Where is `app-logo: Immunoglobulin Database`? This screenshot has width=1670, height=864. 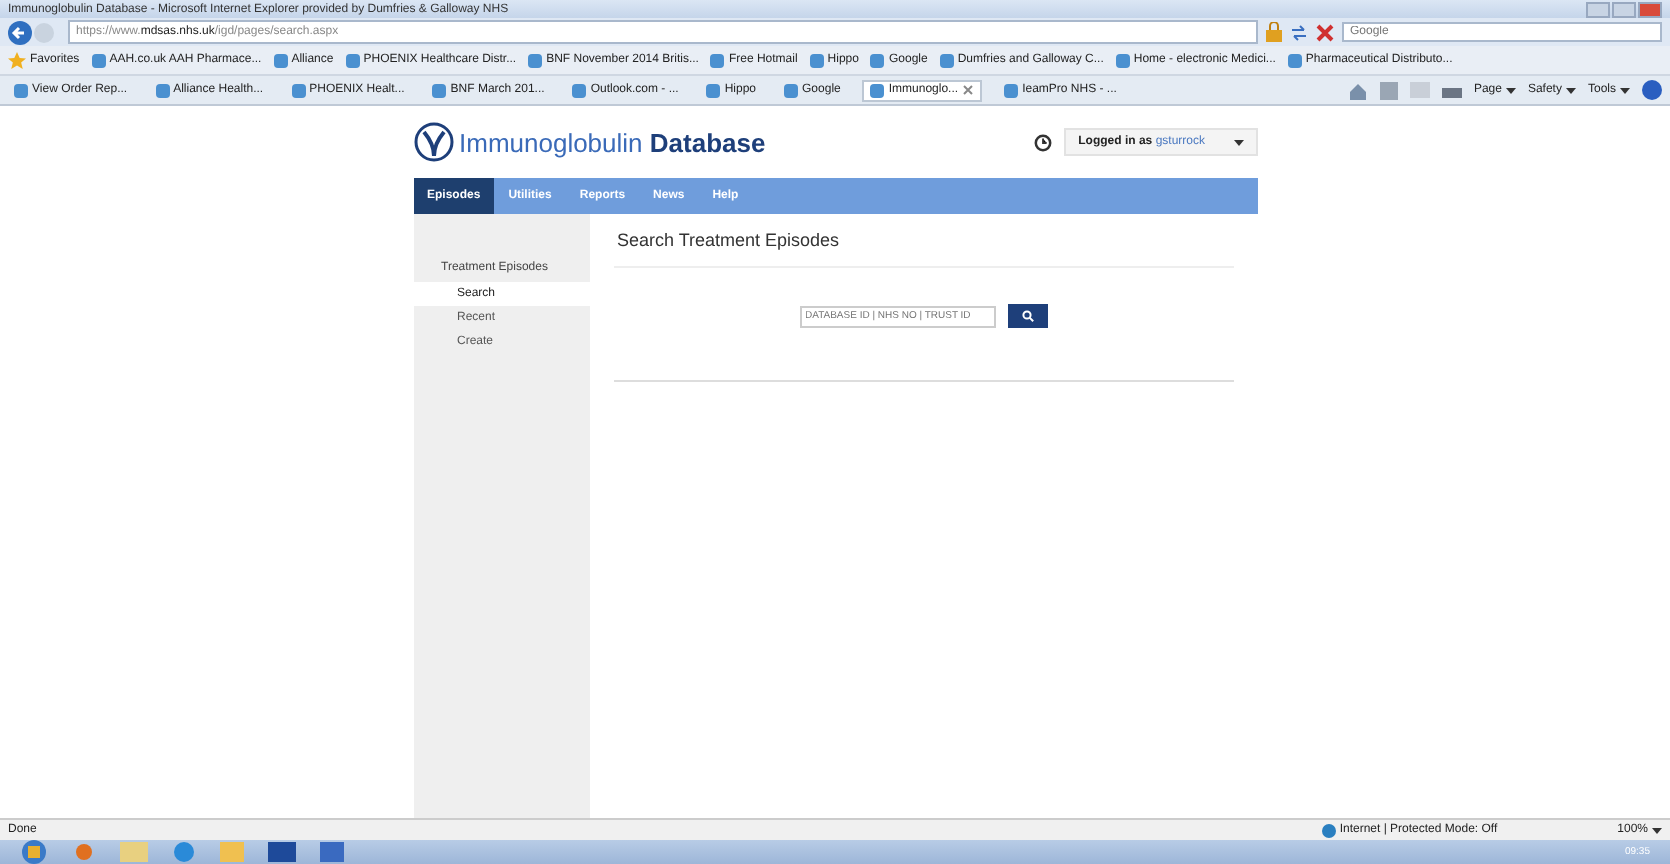 app-logo: Immunoglobulin Database is located at coordinates (612, 142).